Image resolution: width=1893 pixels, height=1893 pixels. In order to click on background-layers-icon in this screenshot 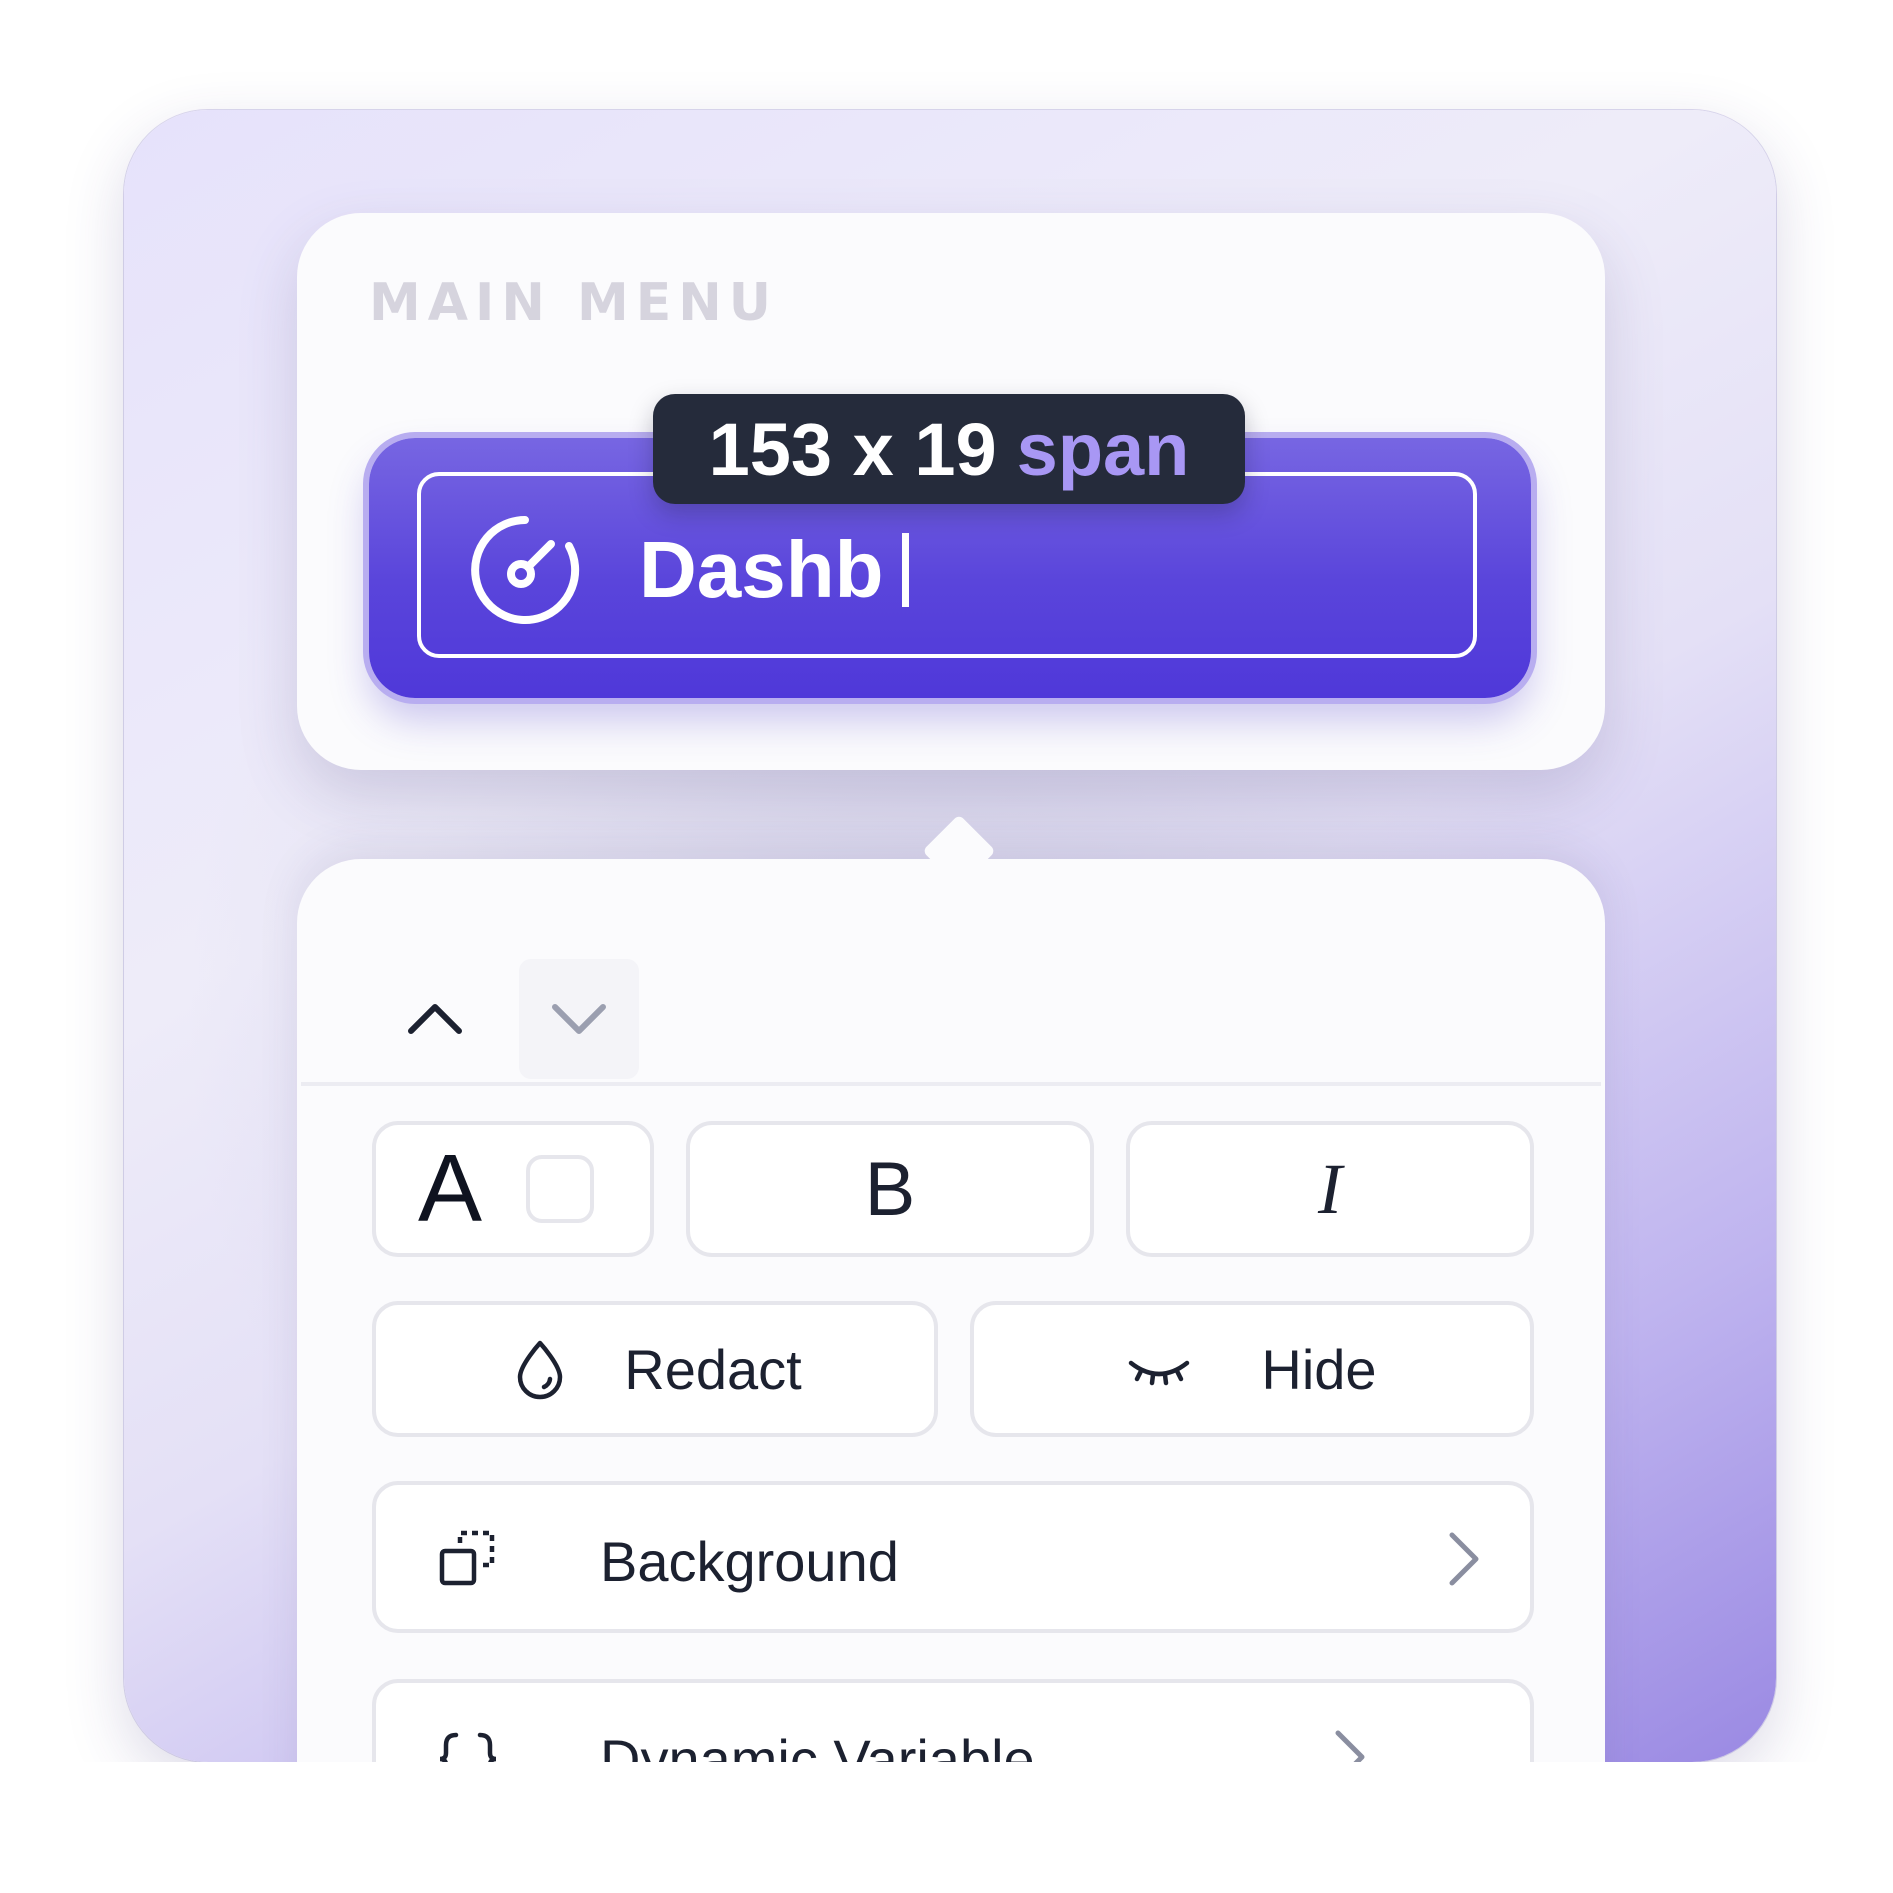, I will do `click(467, 1558)`.